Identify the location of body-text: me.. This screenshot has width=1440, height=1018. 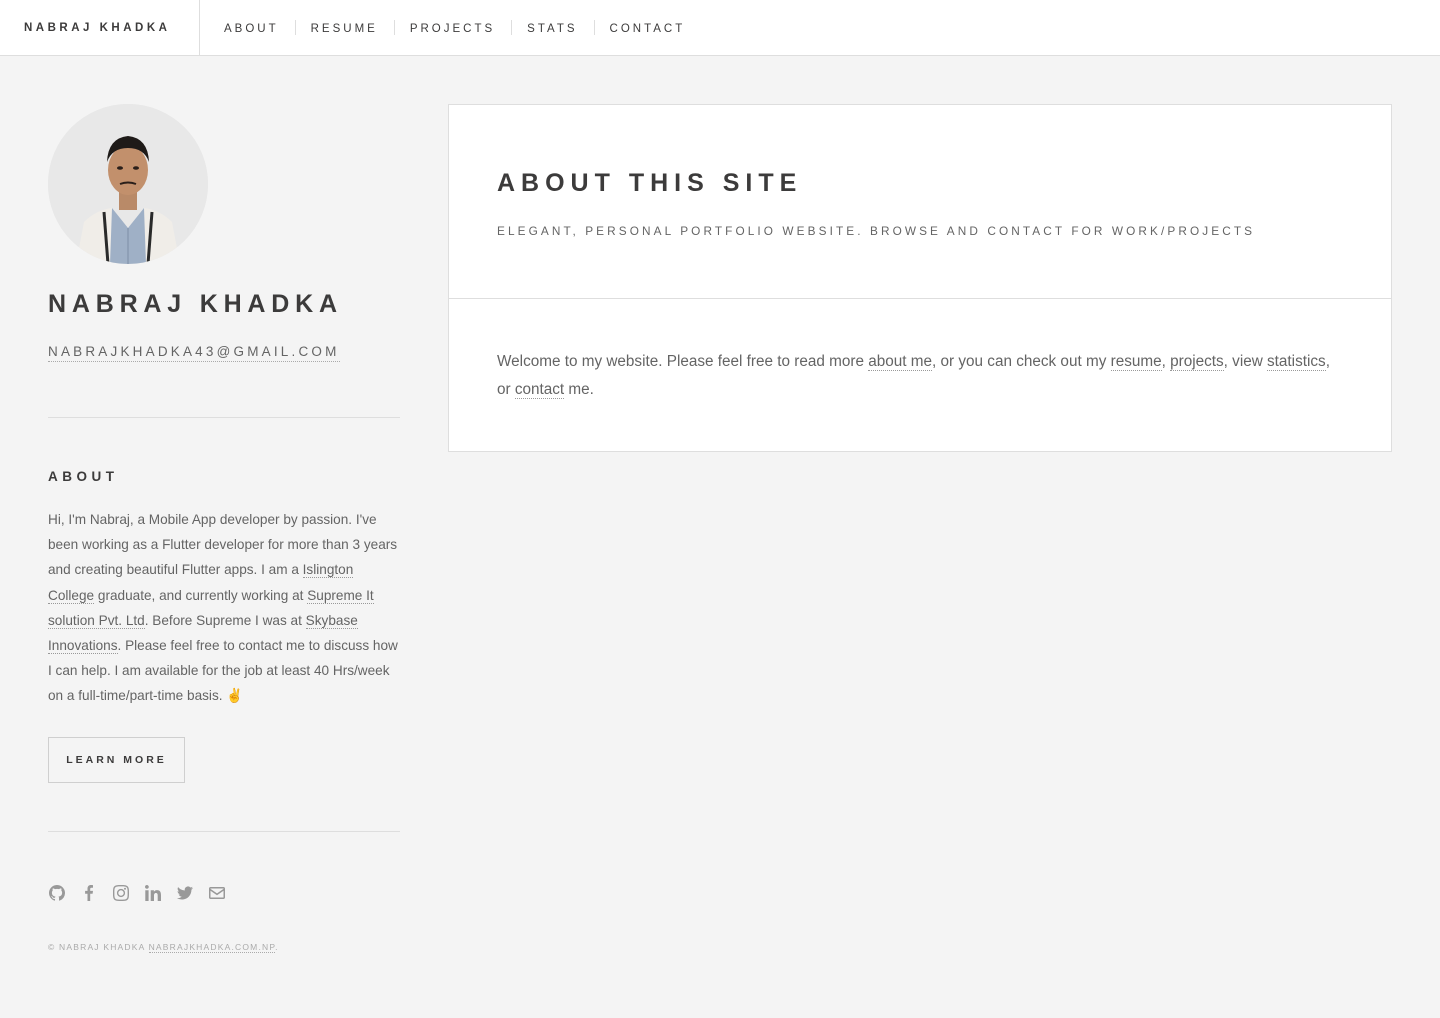
(579, 389).